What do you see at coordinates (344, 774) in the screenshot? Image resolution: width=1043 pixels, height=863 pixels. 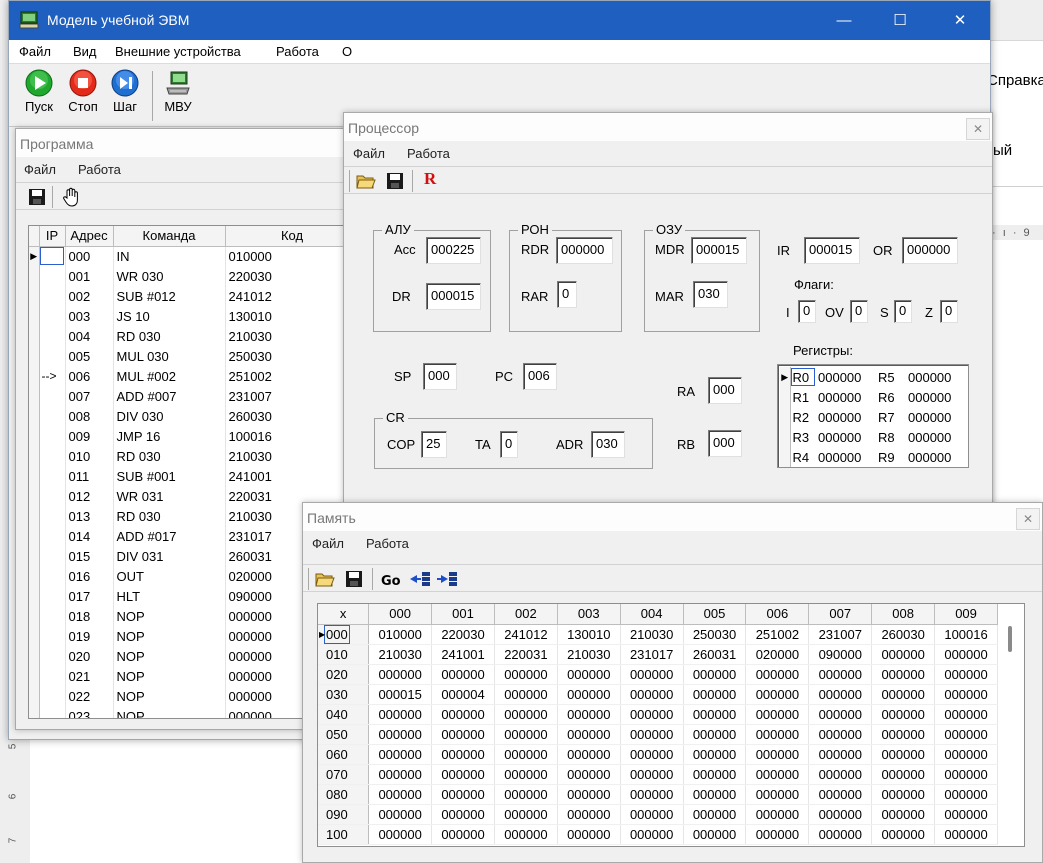 I see `memory-row-address: 070` at bounding box center [344, 774].